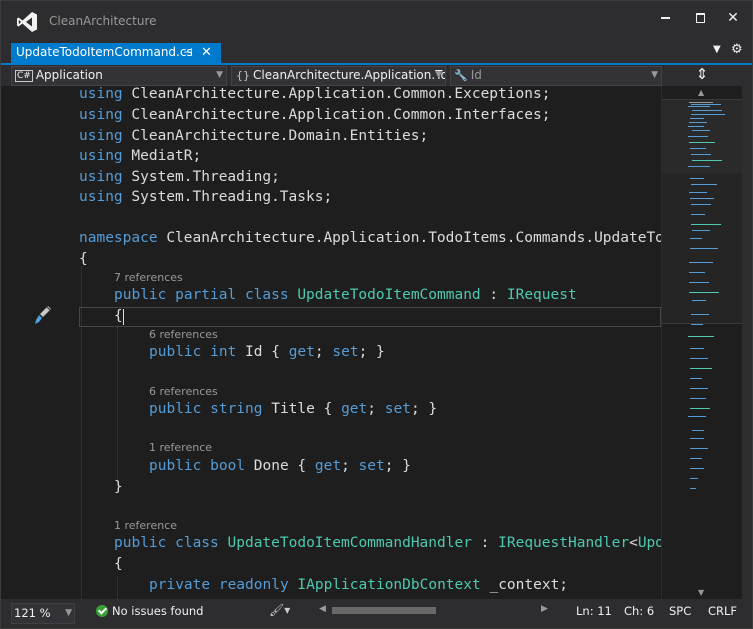 This screenshot has height=629, width=753. Describe the element at coordinates (157, 611) in the screenshot. I see `issues-indicator: No issues found` at that location.